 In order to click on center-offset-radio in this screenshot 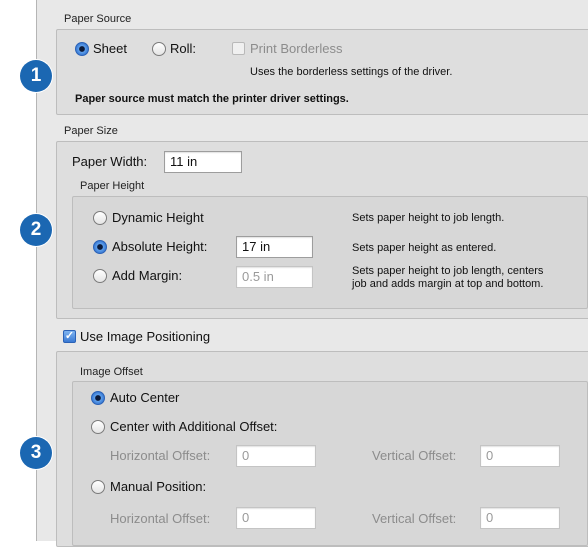, I will do `click(98, 427)`.